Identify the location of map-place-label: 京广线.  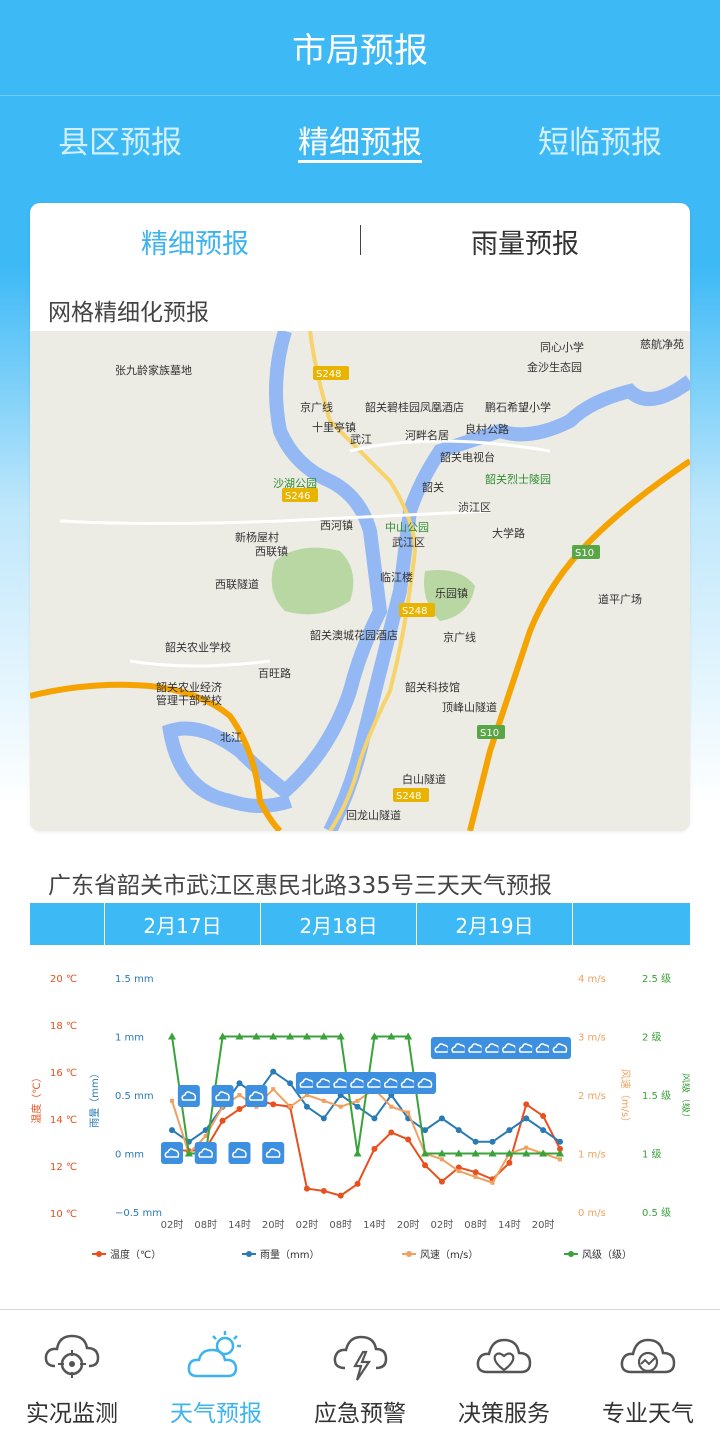
(459, 637).